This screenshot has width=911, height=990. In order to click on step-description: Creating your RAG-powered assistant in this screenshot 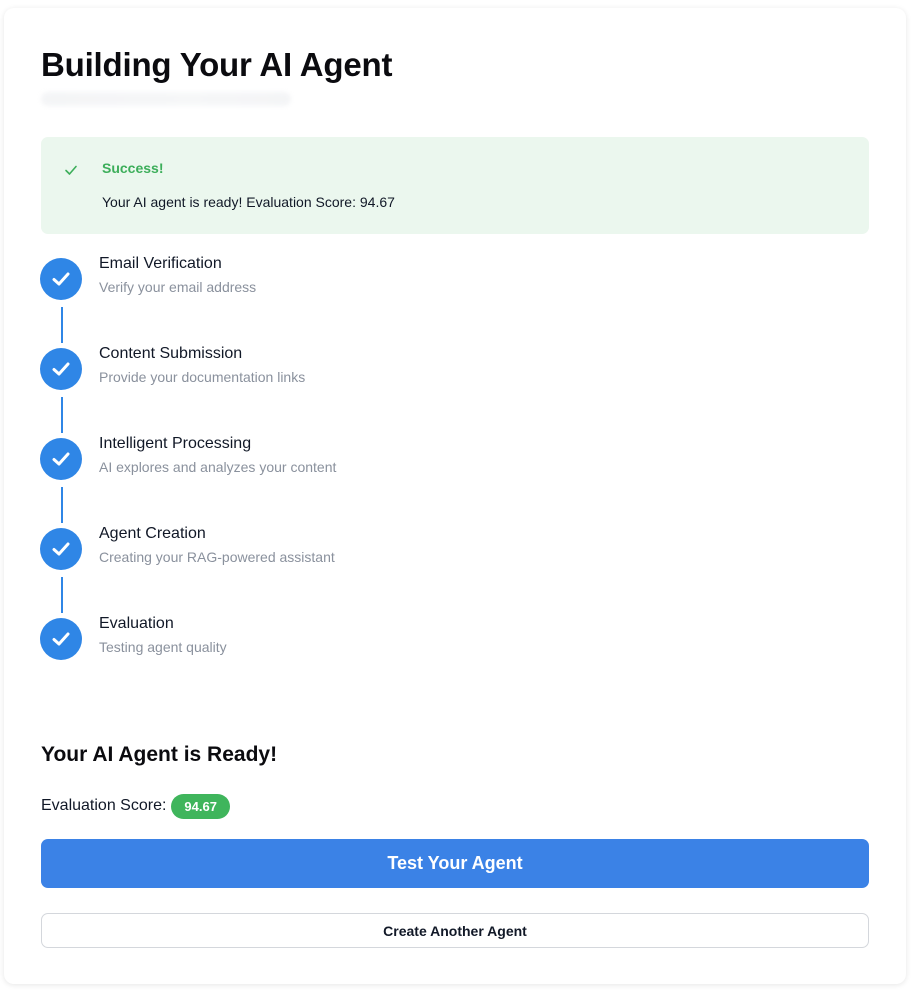, I will do `click(217, 557)`.